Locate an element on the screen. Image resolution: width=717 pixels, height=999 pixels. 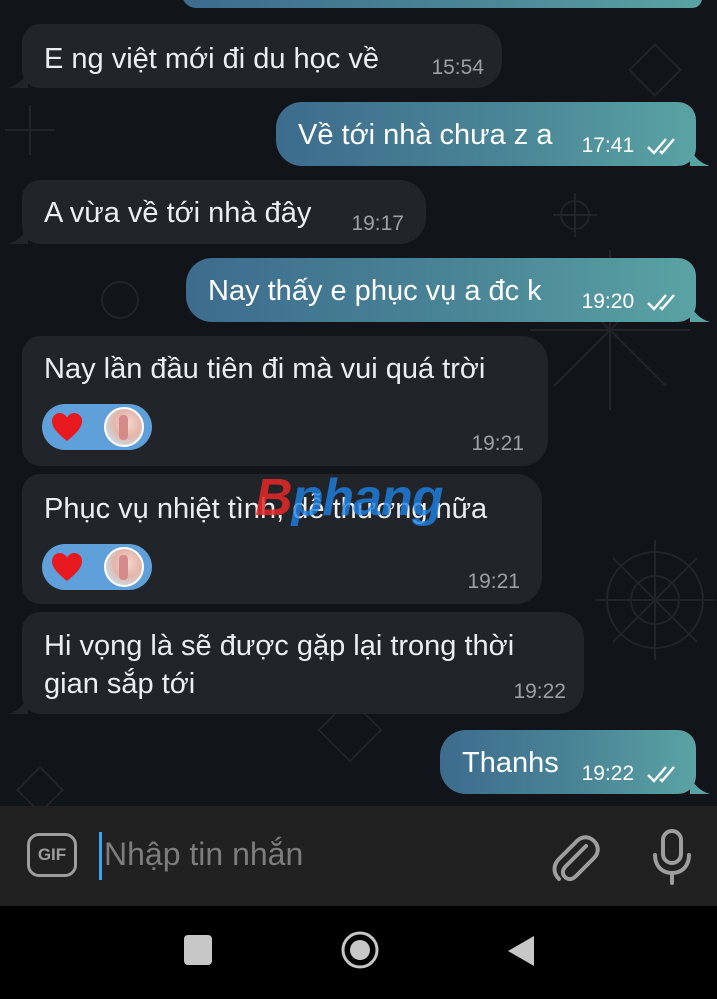
gif-icon: GIF is located at coordinates (52, 855).